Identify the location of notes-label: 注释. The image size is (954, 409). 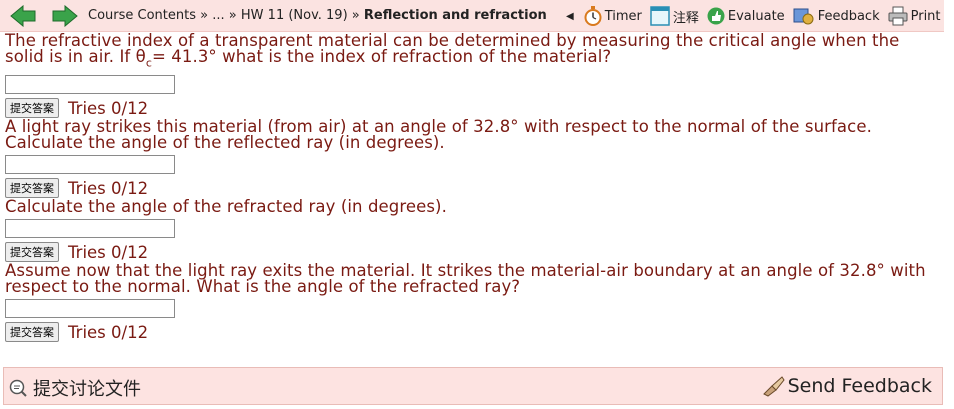
(685, 18).